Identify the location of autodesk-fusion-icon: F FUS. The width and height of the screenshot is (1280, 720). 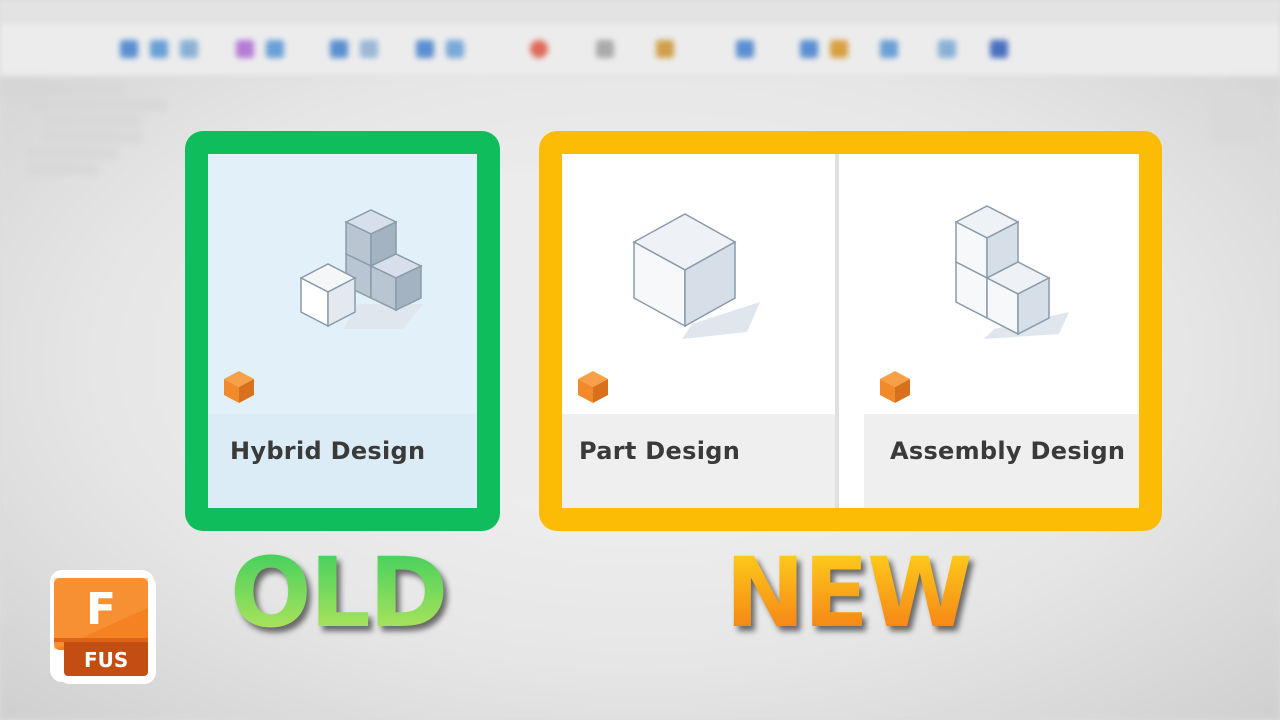
(102, 628).